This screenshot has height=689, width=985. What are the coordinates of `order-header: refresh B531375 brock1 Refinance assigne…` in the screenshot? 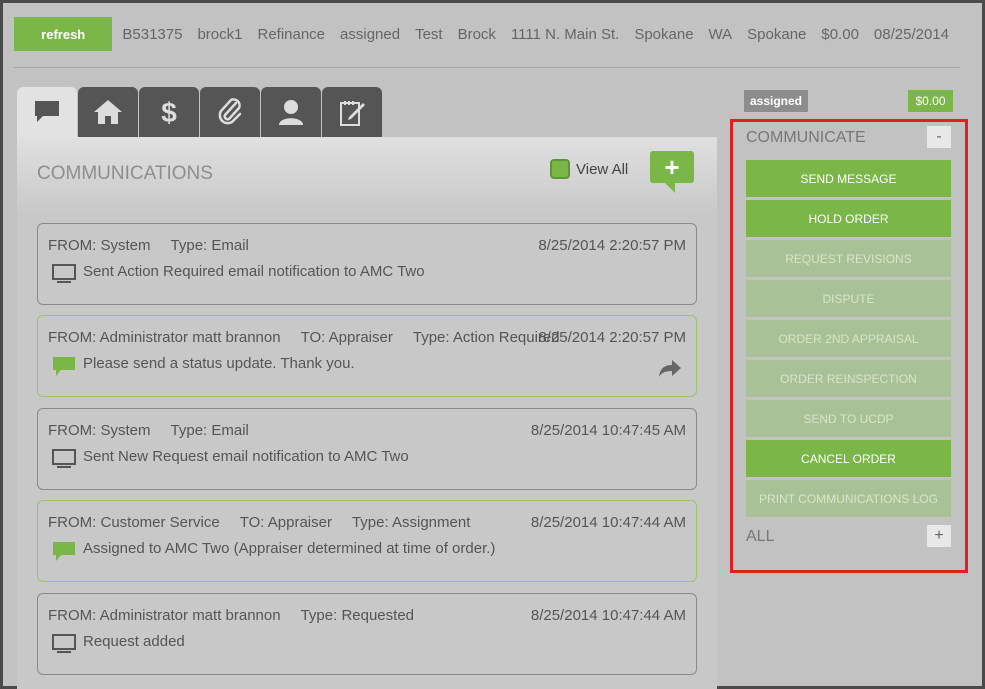 It's located at (489, 34).